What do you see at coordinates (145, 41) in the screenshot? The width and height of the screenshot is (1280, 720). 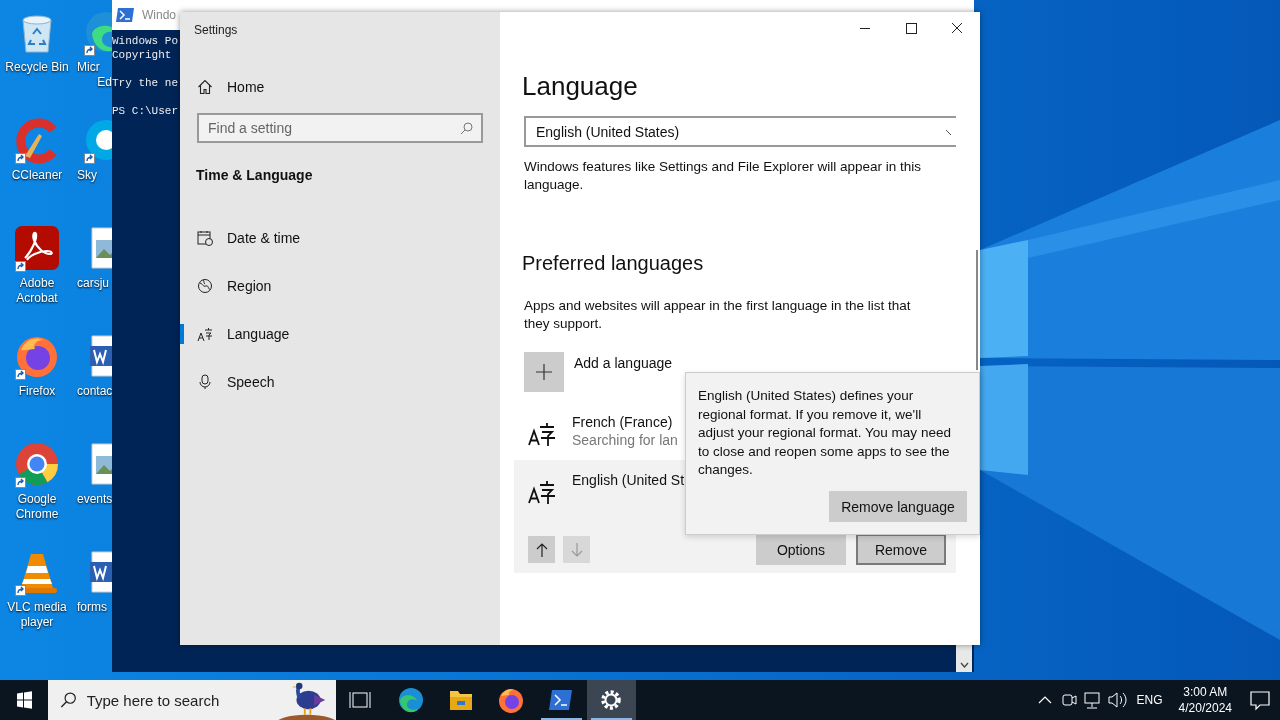 I see `console-text: Windows Po` at bounding box center [145, 41].